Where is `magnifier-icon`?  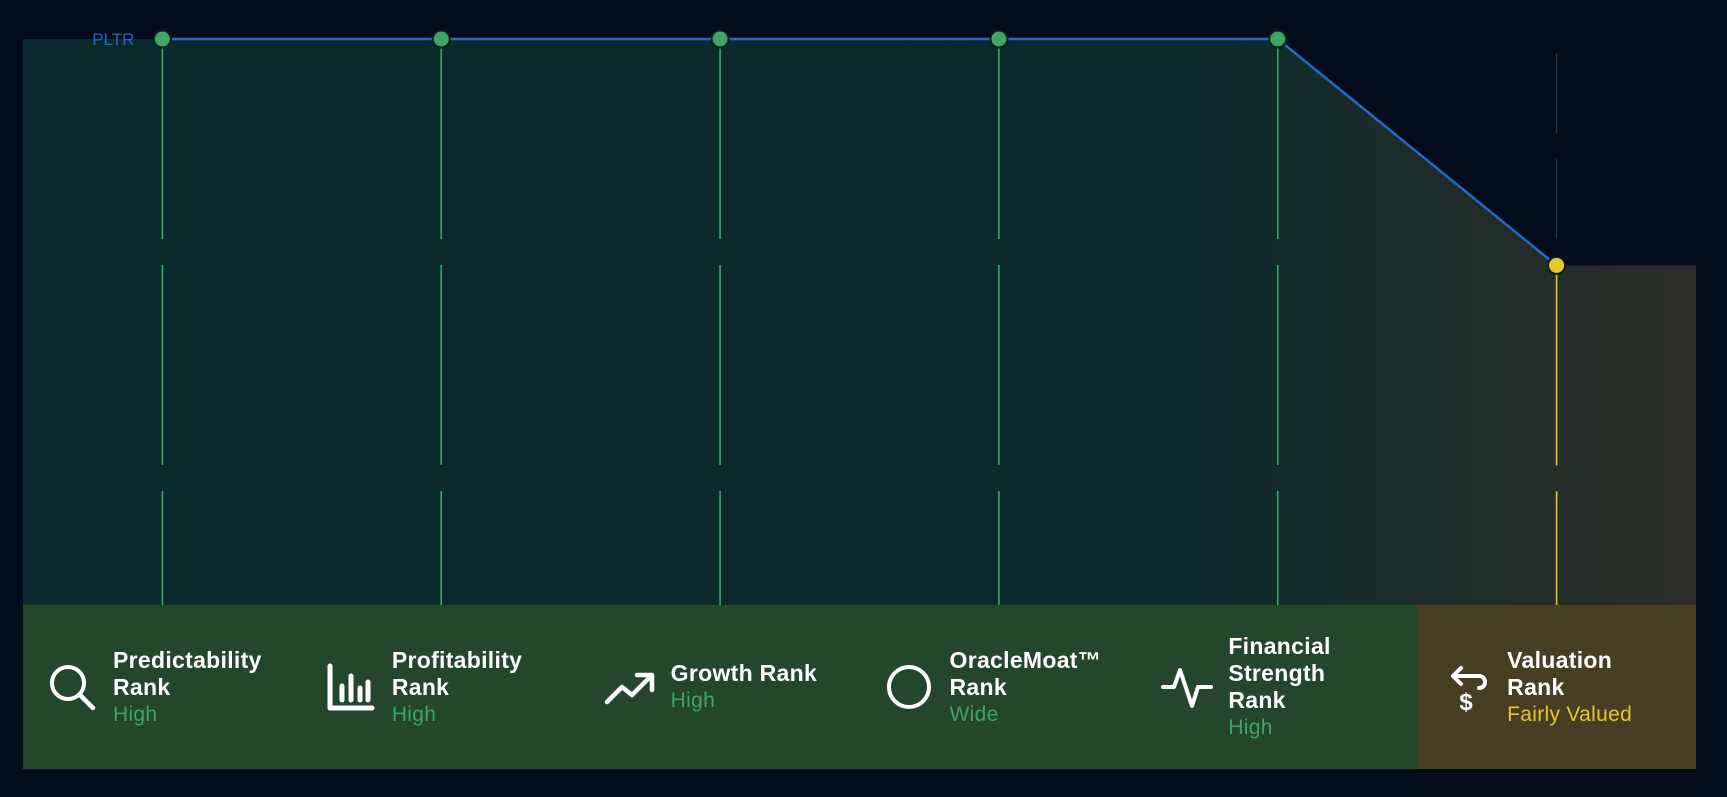 magnifier-icon is located at coordinates (72, 687).